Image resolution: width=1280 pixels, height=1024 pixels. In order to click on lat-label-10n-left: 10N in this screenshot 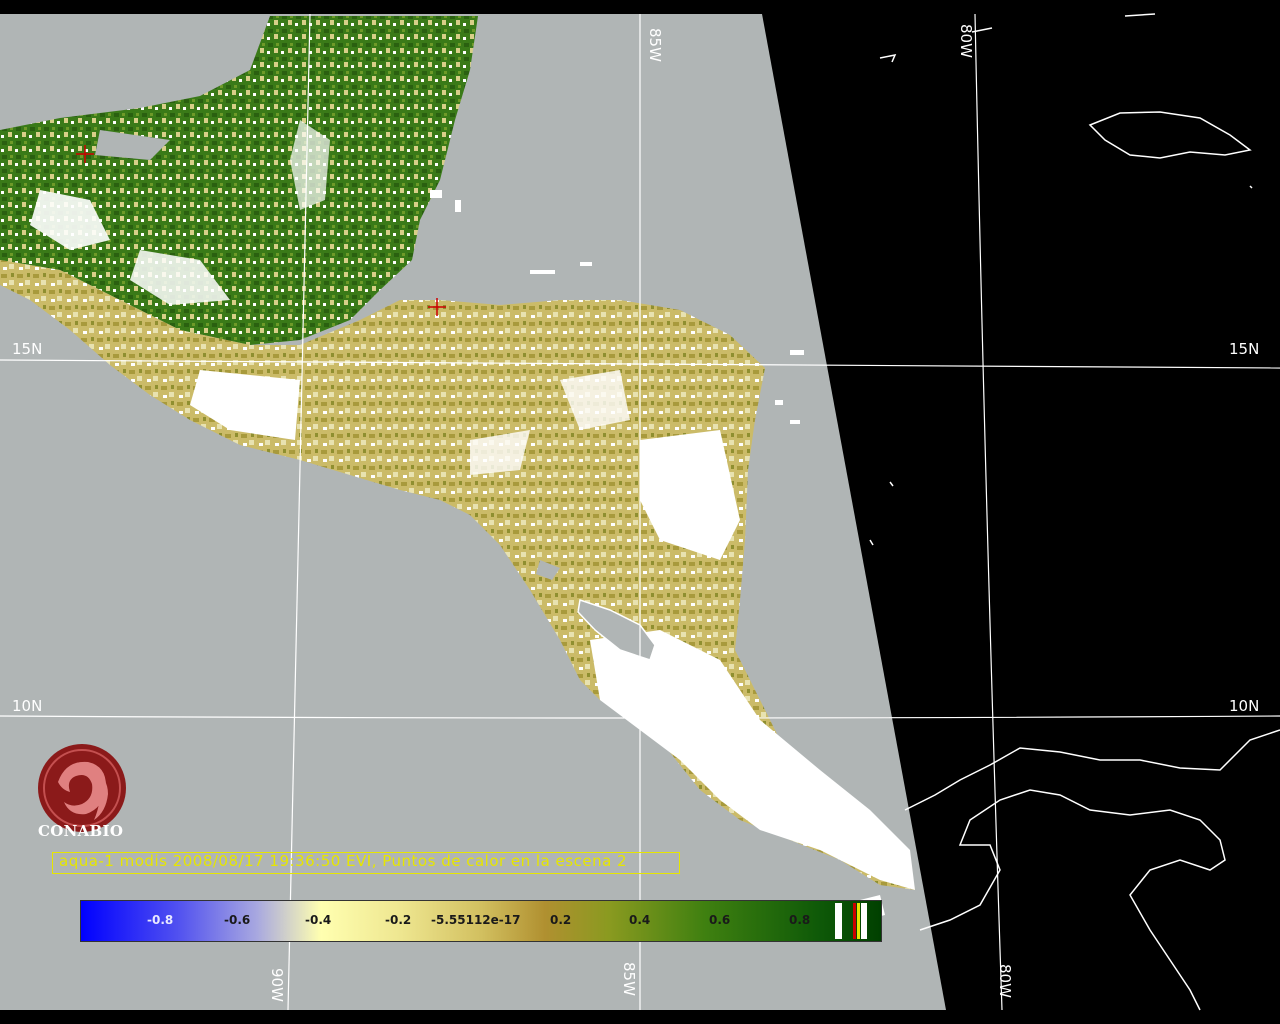, I will do `click(27, 706)`.